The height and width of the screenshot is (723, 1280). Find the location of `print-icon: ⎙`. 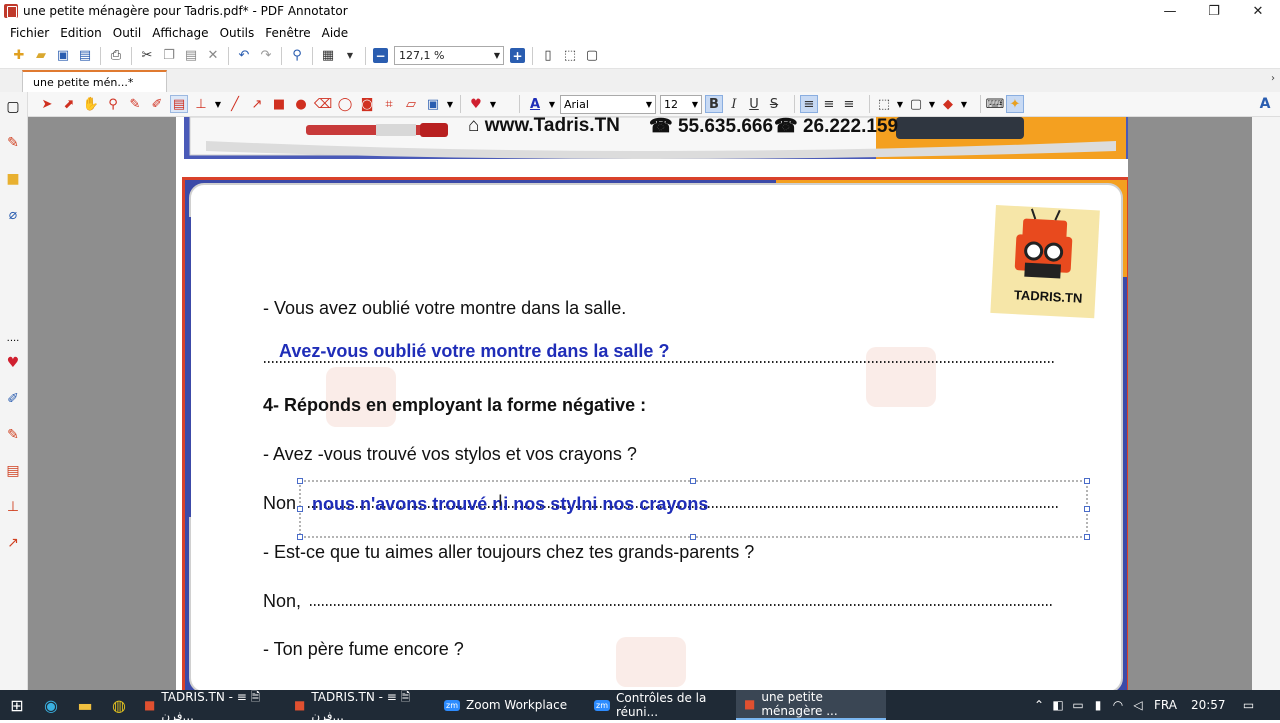

print-icon: ⎙ is located at coordinates (116, 56).